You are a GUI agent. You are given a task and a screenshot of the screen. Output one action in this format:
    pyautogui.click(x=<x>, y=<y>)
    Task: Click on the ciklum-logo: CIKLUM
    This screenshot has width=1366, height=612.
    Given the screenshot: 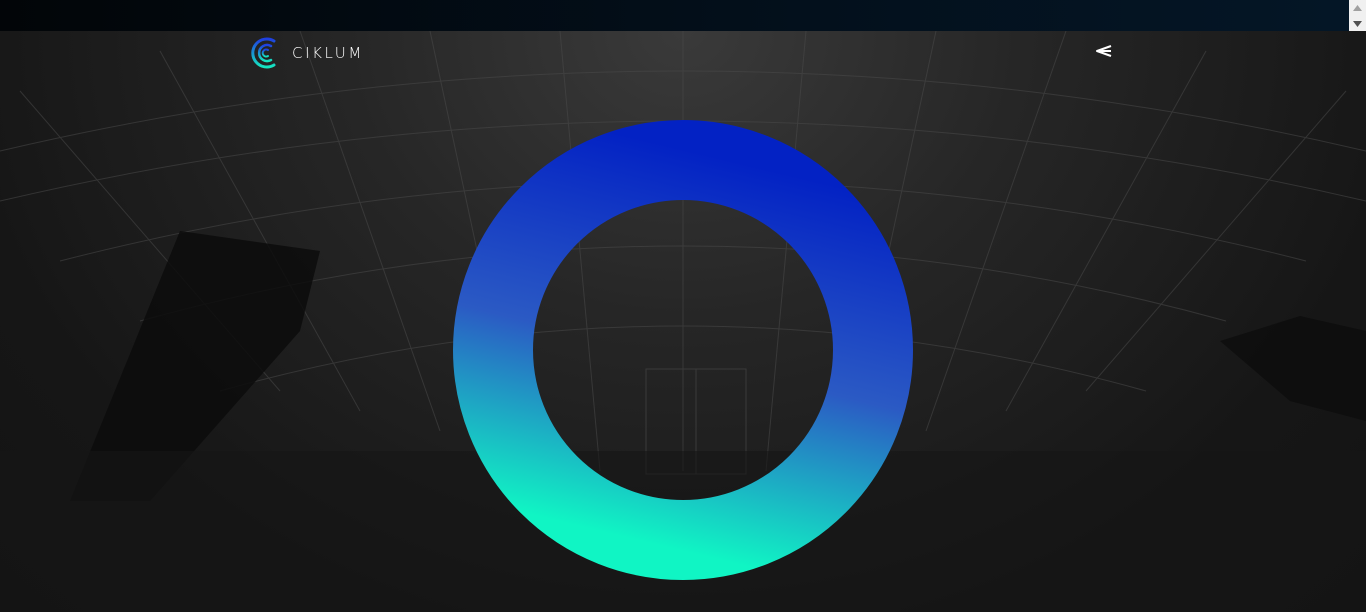 What is the action you would take?
    pyautogui.click(x=306, y=53)
    